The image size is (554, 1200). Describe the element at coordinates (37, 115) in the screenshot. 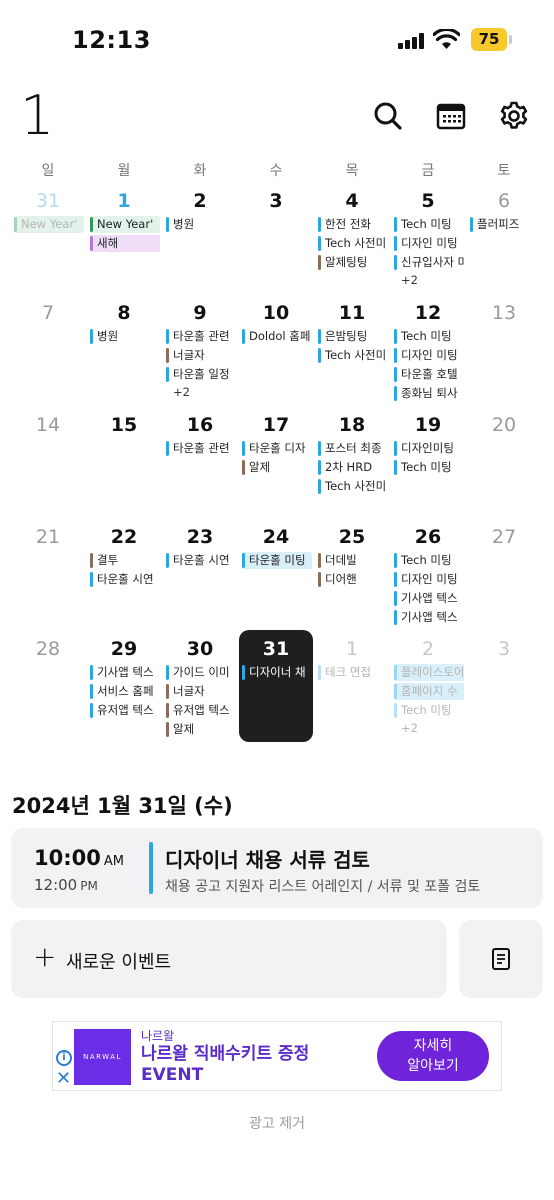

I see `month-title: 1` at that location.